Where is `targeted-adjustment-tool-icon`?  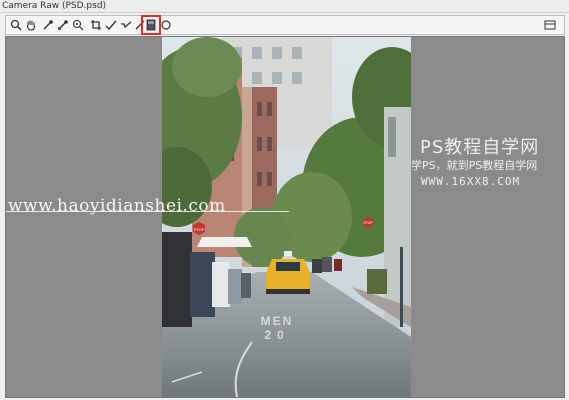
targeted-adjustment-tool-icon is located at coordinates (78, 25).